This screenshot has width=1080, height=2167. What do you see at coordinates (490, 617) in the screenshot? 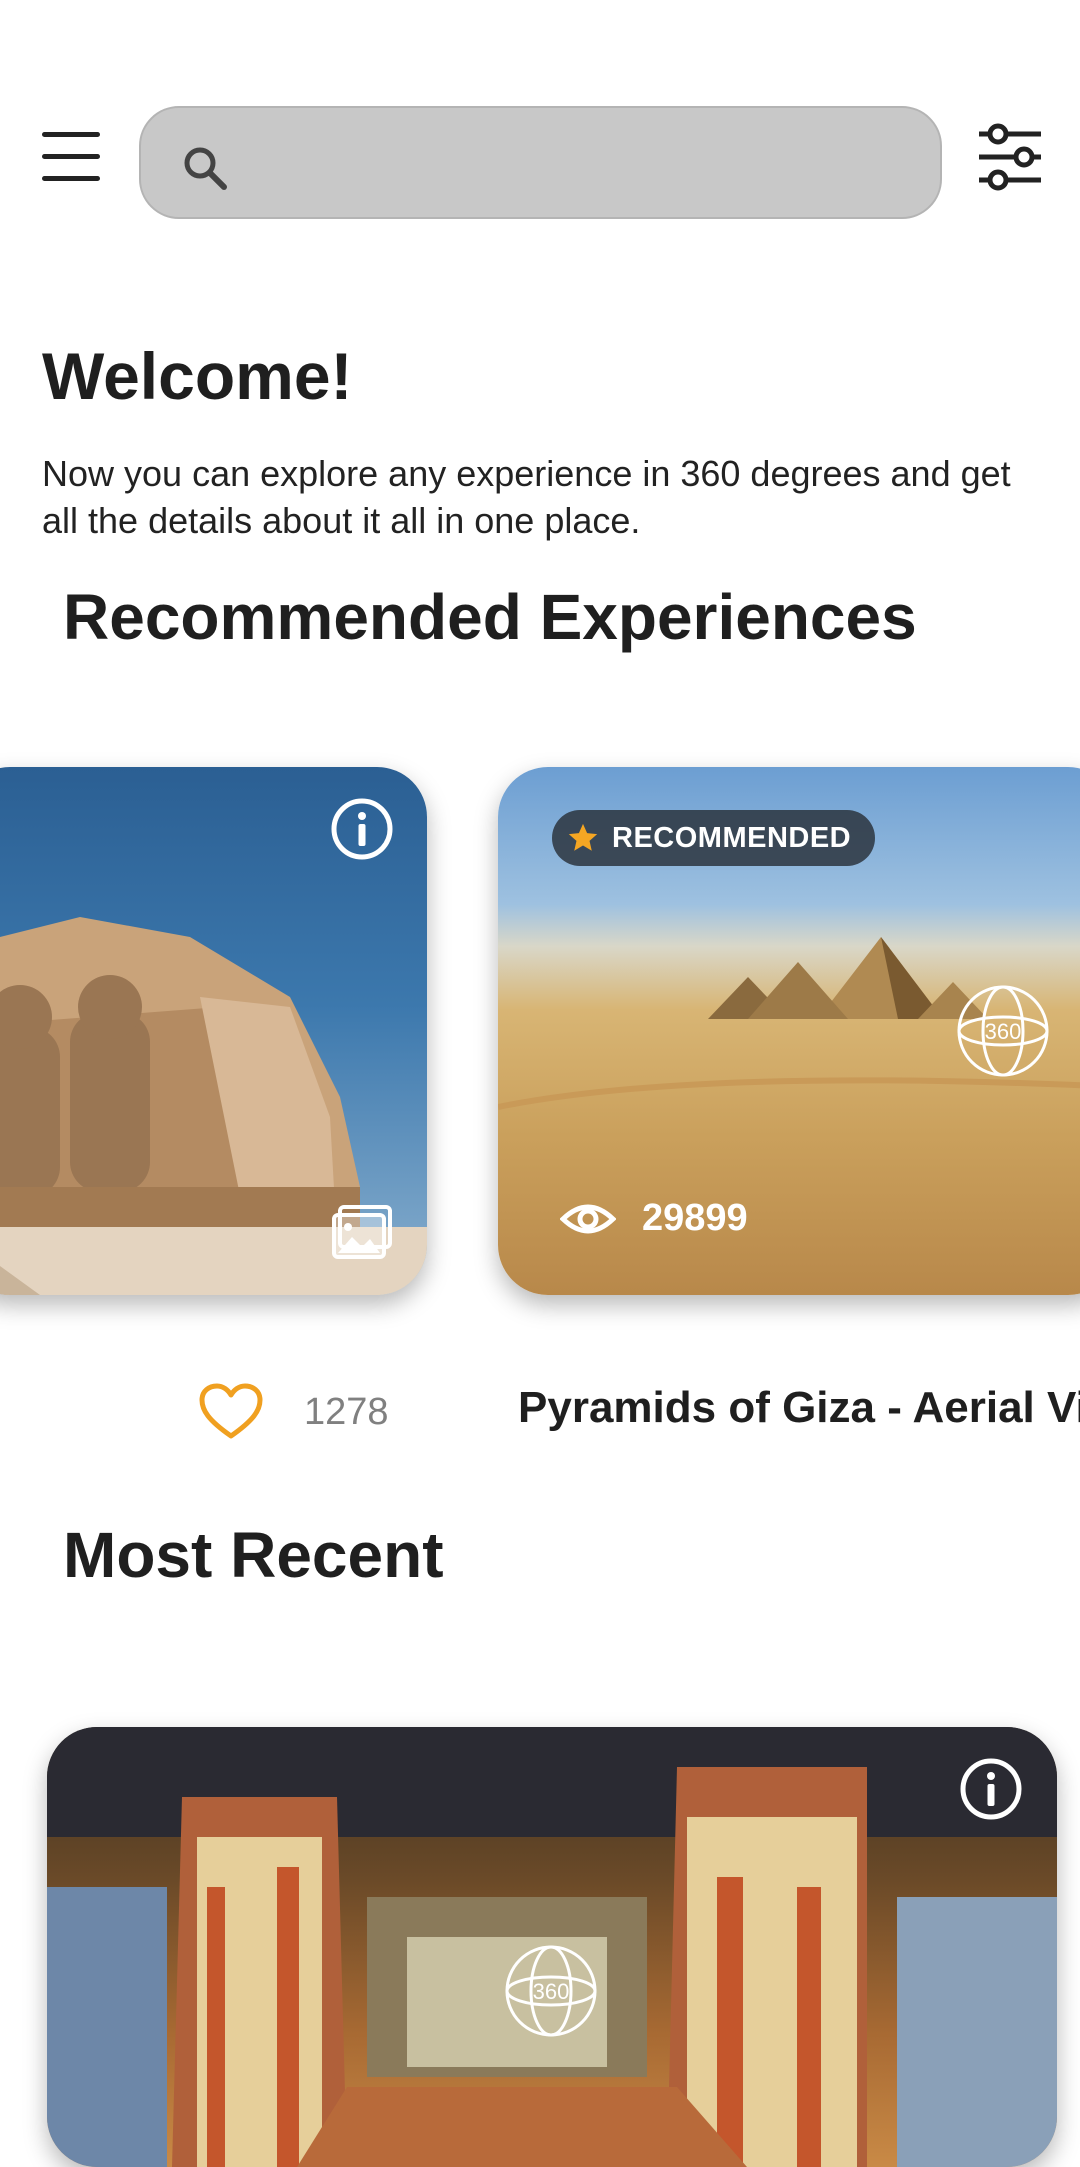
I see `recommended-title: Recommended Experiences` at bounding box center [490, 617].